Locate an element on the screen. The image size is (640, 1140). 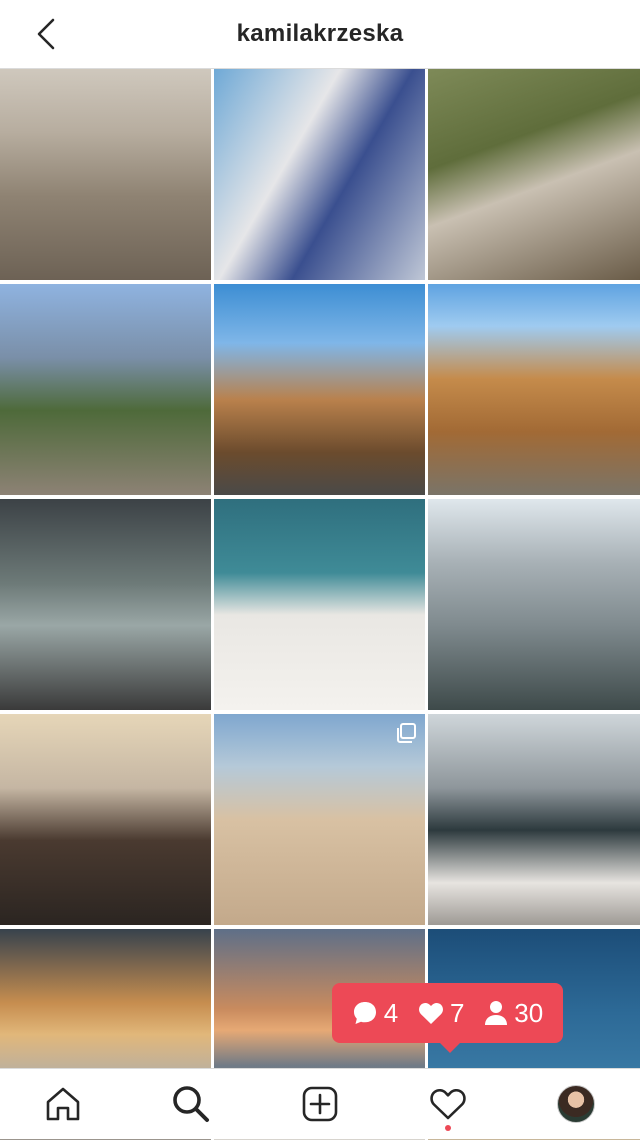
nav-activity-button is located at coordinates (448, 1104).